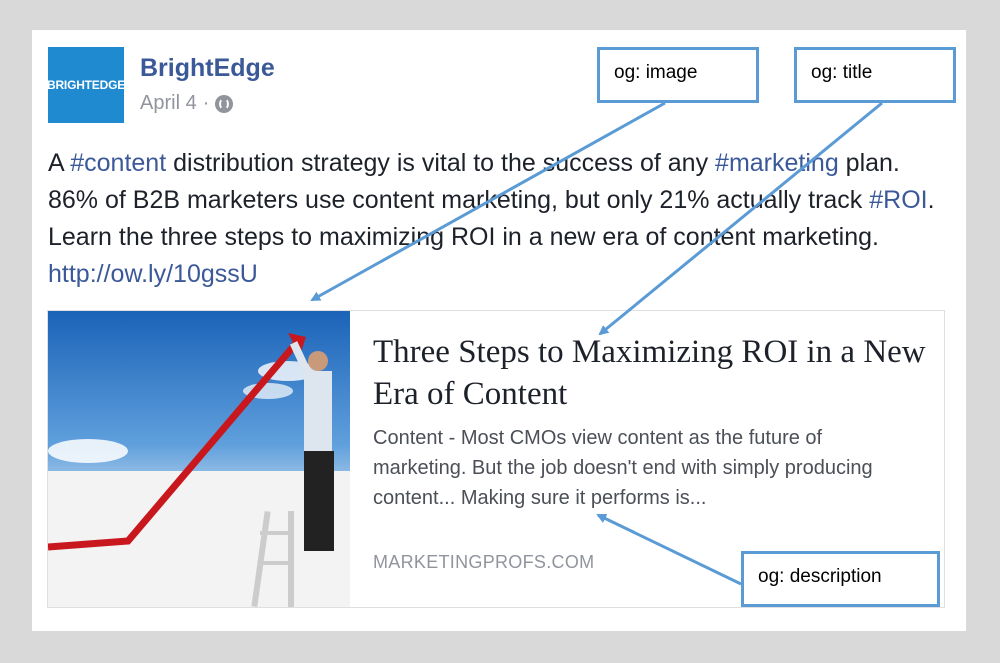 The height and width of the screenshot is (663, 1000). What do you see at coordinates (777, 163) in the screenshot?
I see `hashtag-marketing: #marketing` at bounding box center [777, 163].